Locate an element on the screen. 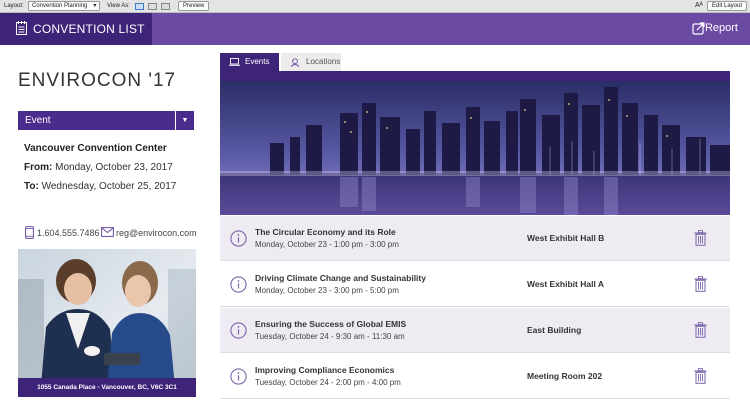 This screenshot has height=411, width=750. export-icon is located at coordinates (699, 28).